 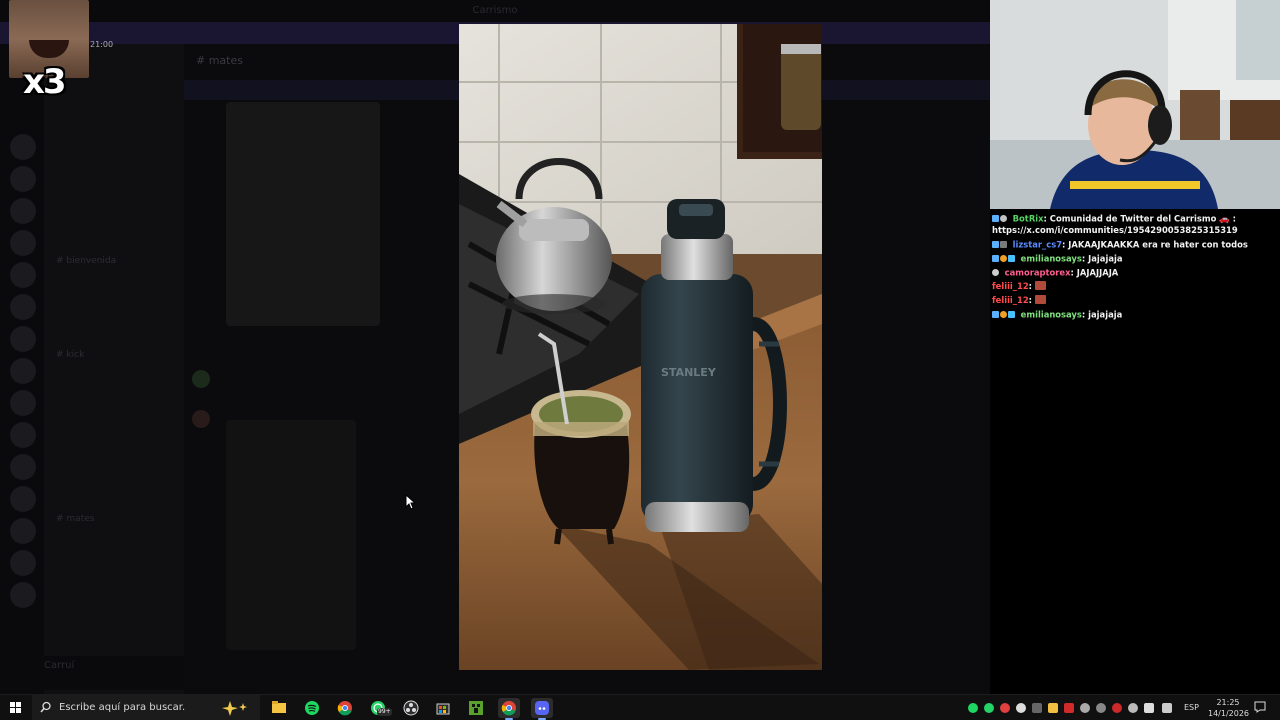 What do you see at coordinates (384, 712) in the screenshot?
I see `whatsapp-badge: 99+` at bounding box center [384, 712].